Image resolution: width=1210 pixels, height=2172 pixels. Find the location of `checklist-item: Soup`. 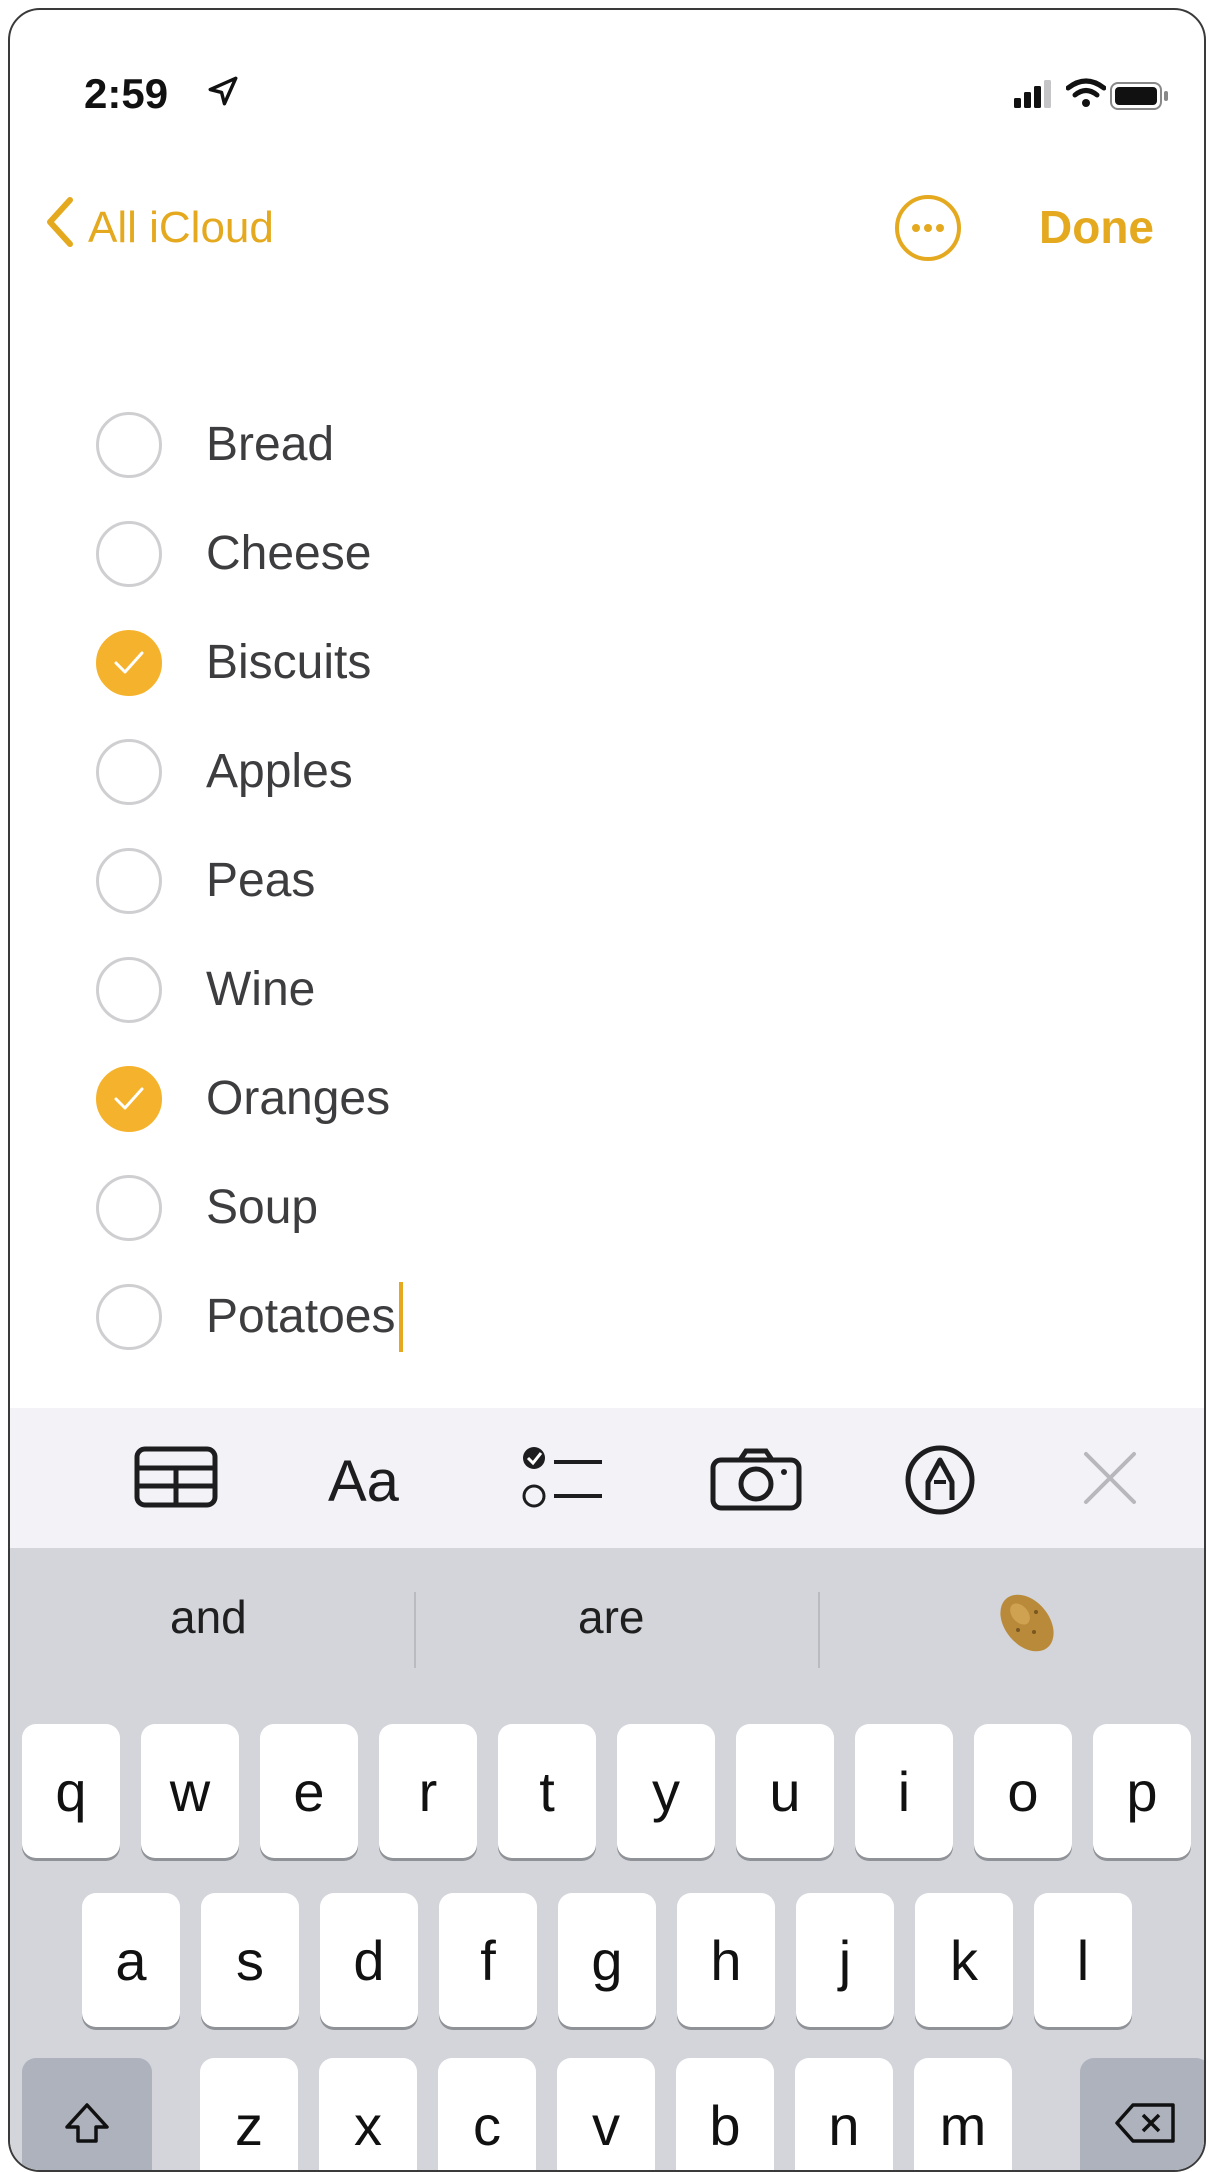

checklist-item: Soup is located at coordinates (249, 1207).